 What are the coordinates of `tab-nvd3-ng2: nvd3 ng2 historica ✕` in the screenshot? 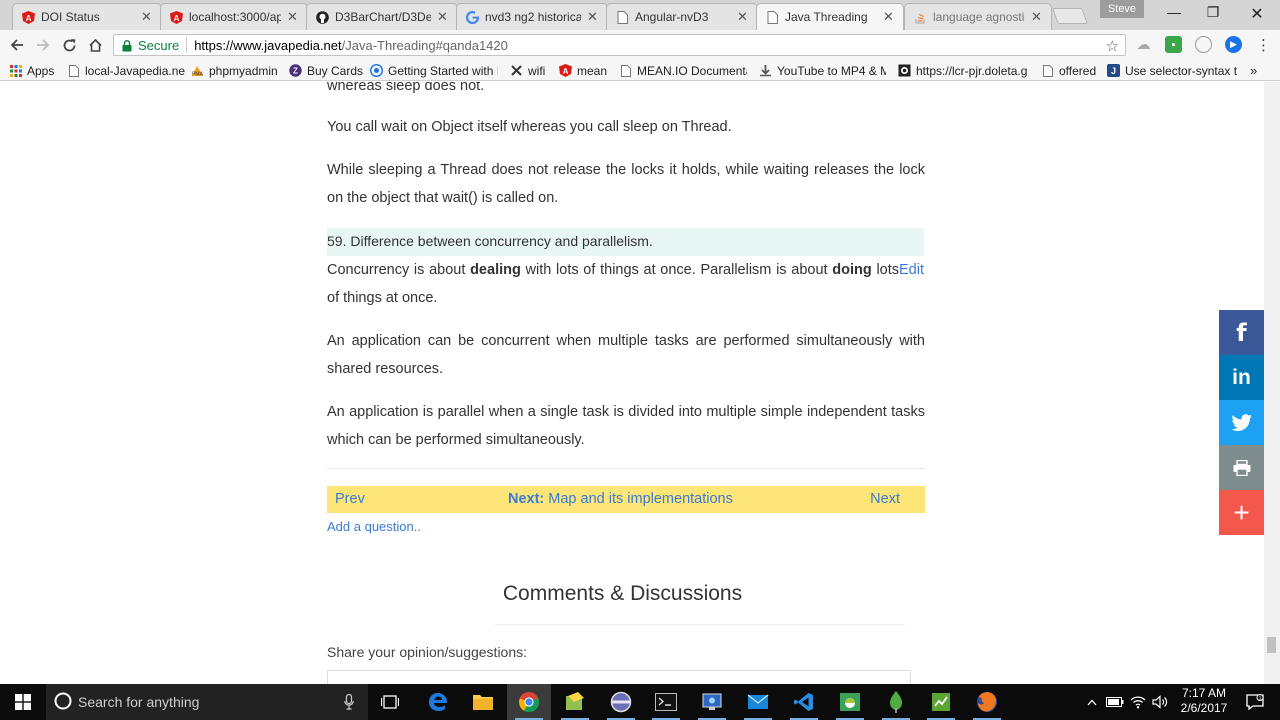 It's located at (532, 16).